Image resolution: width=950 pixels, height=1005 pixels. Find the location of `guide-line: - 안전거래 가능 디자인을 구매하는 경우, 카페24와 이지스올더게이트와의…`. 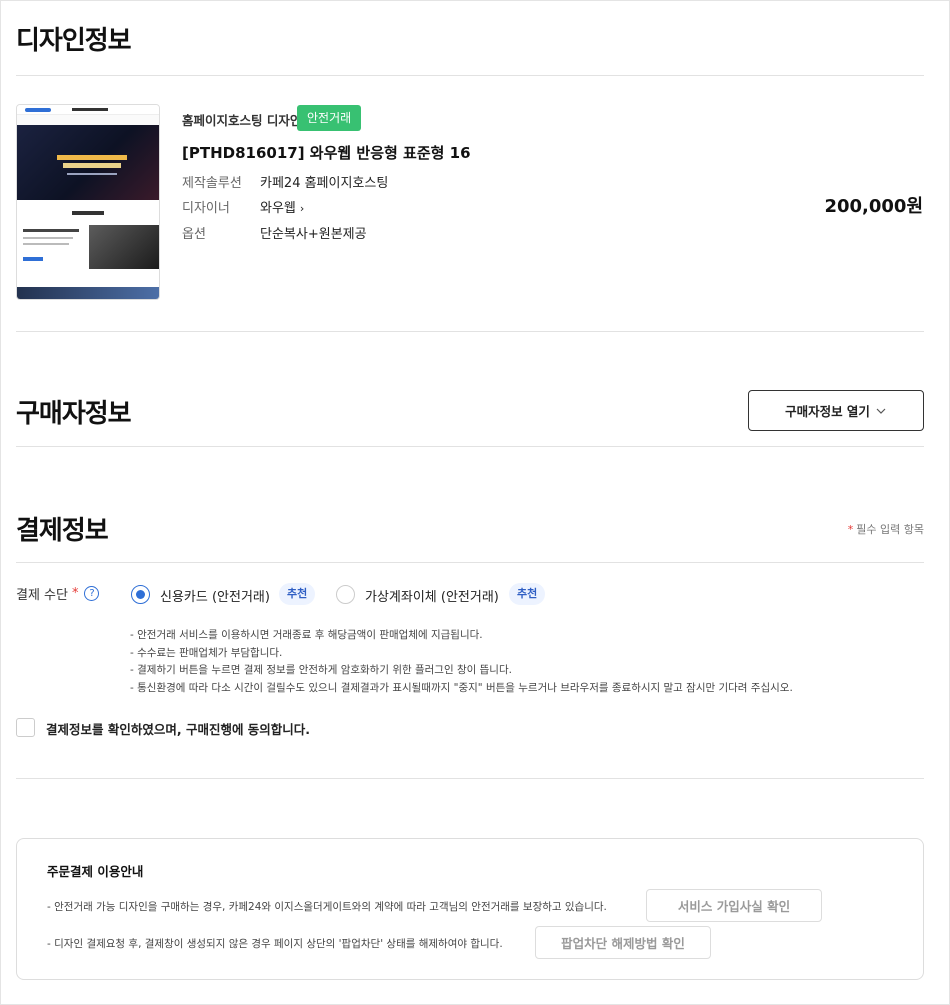

guide-line: - 안전거래 가능 디자인을 구매하는 경우, 카페24와 이지스올더게이트와의… is located at coordinates (327, 907).